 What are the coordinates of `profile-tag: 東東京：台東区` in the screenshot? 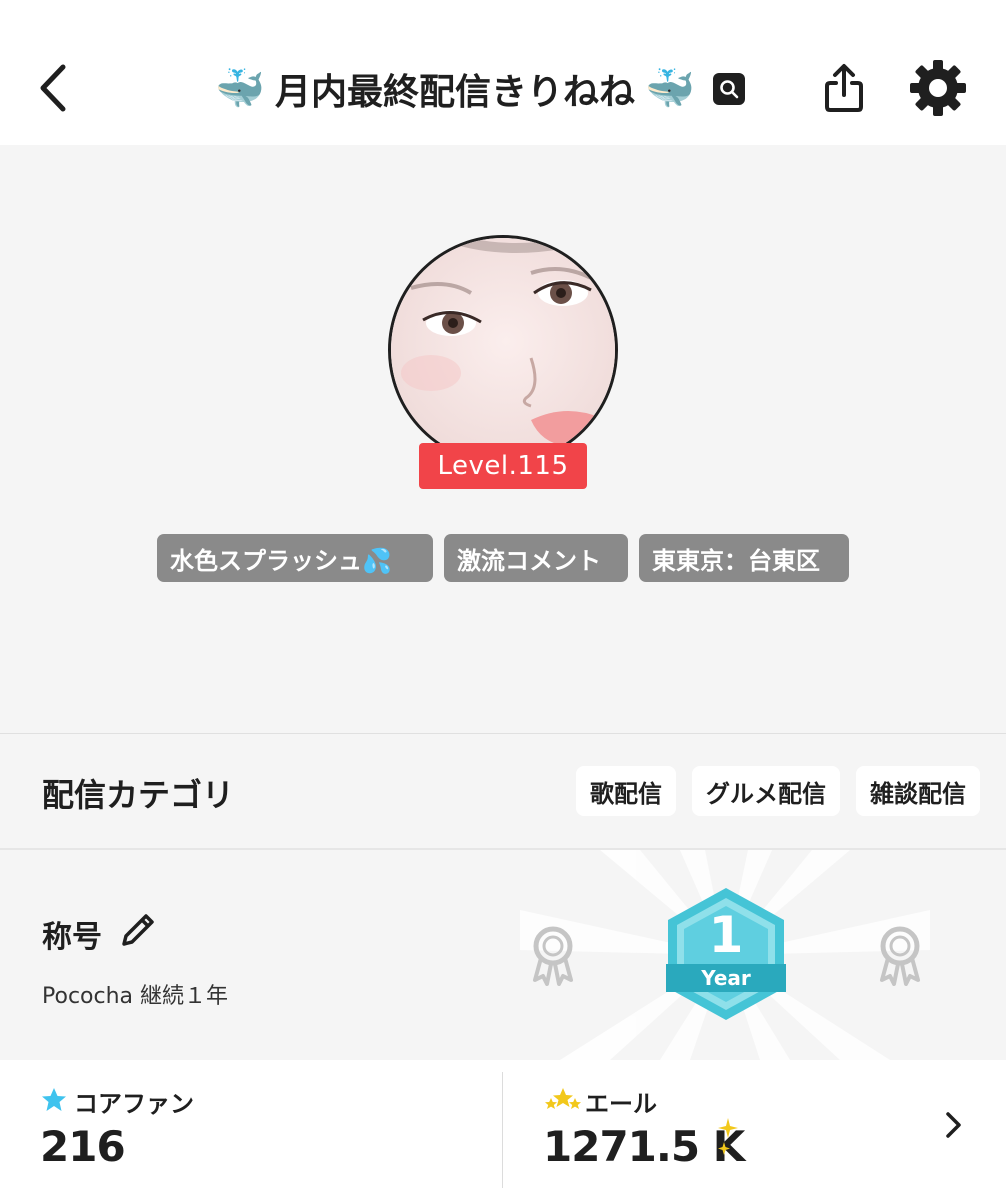 It's located at (744, 558).